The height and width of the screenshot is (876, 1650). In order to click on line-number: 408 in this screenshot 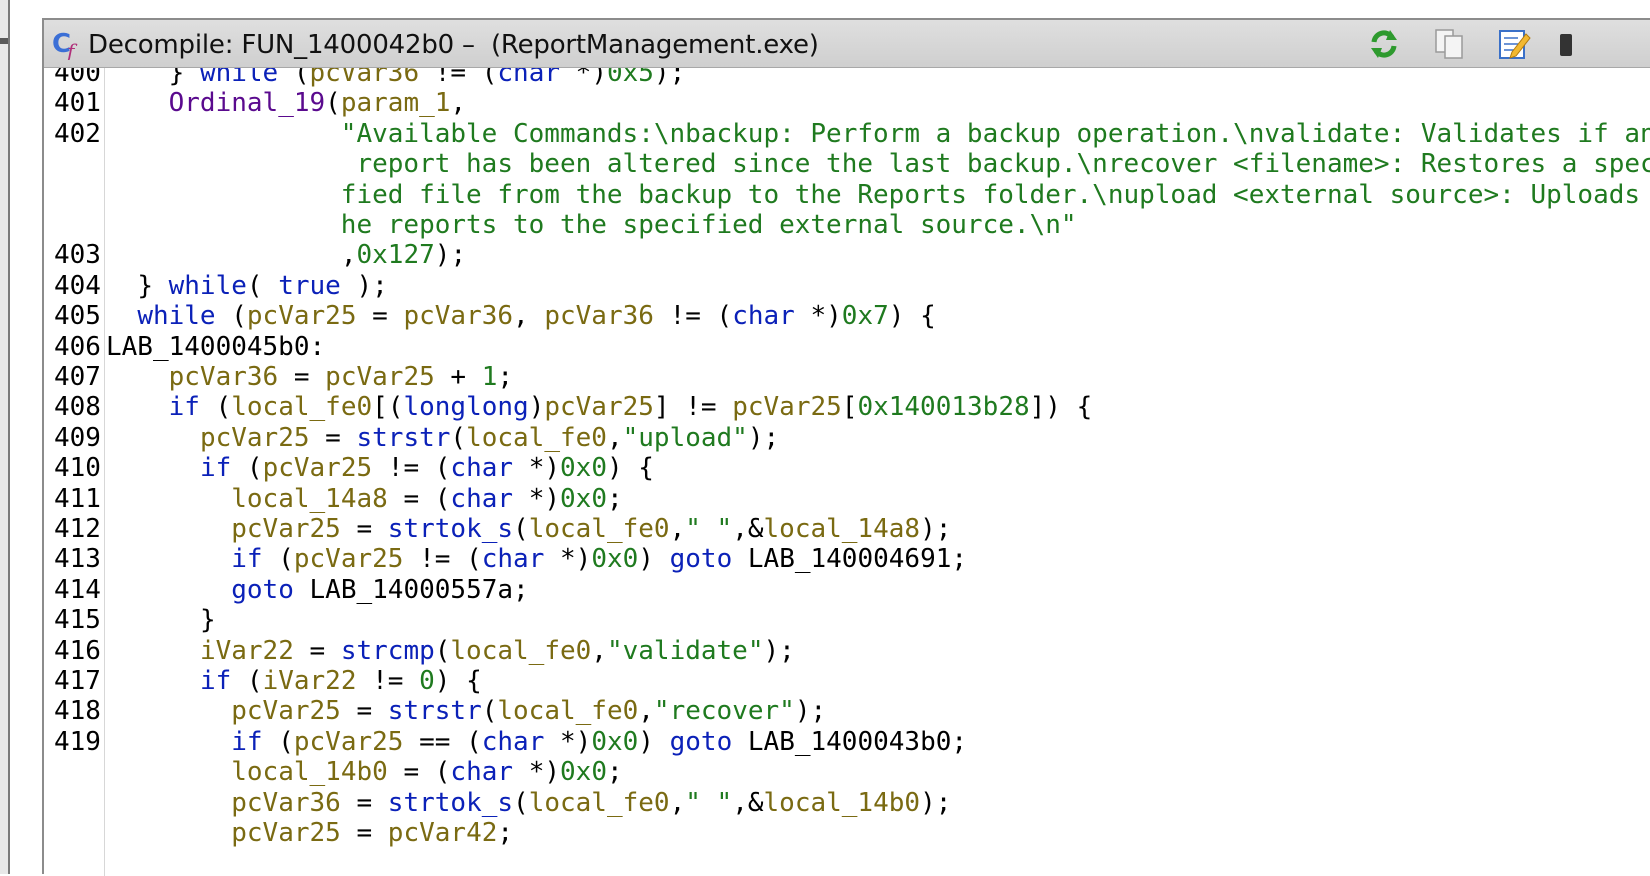, I will do `click(77, 407)`.